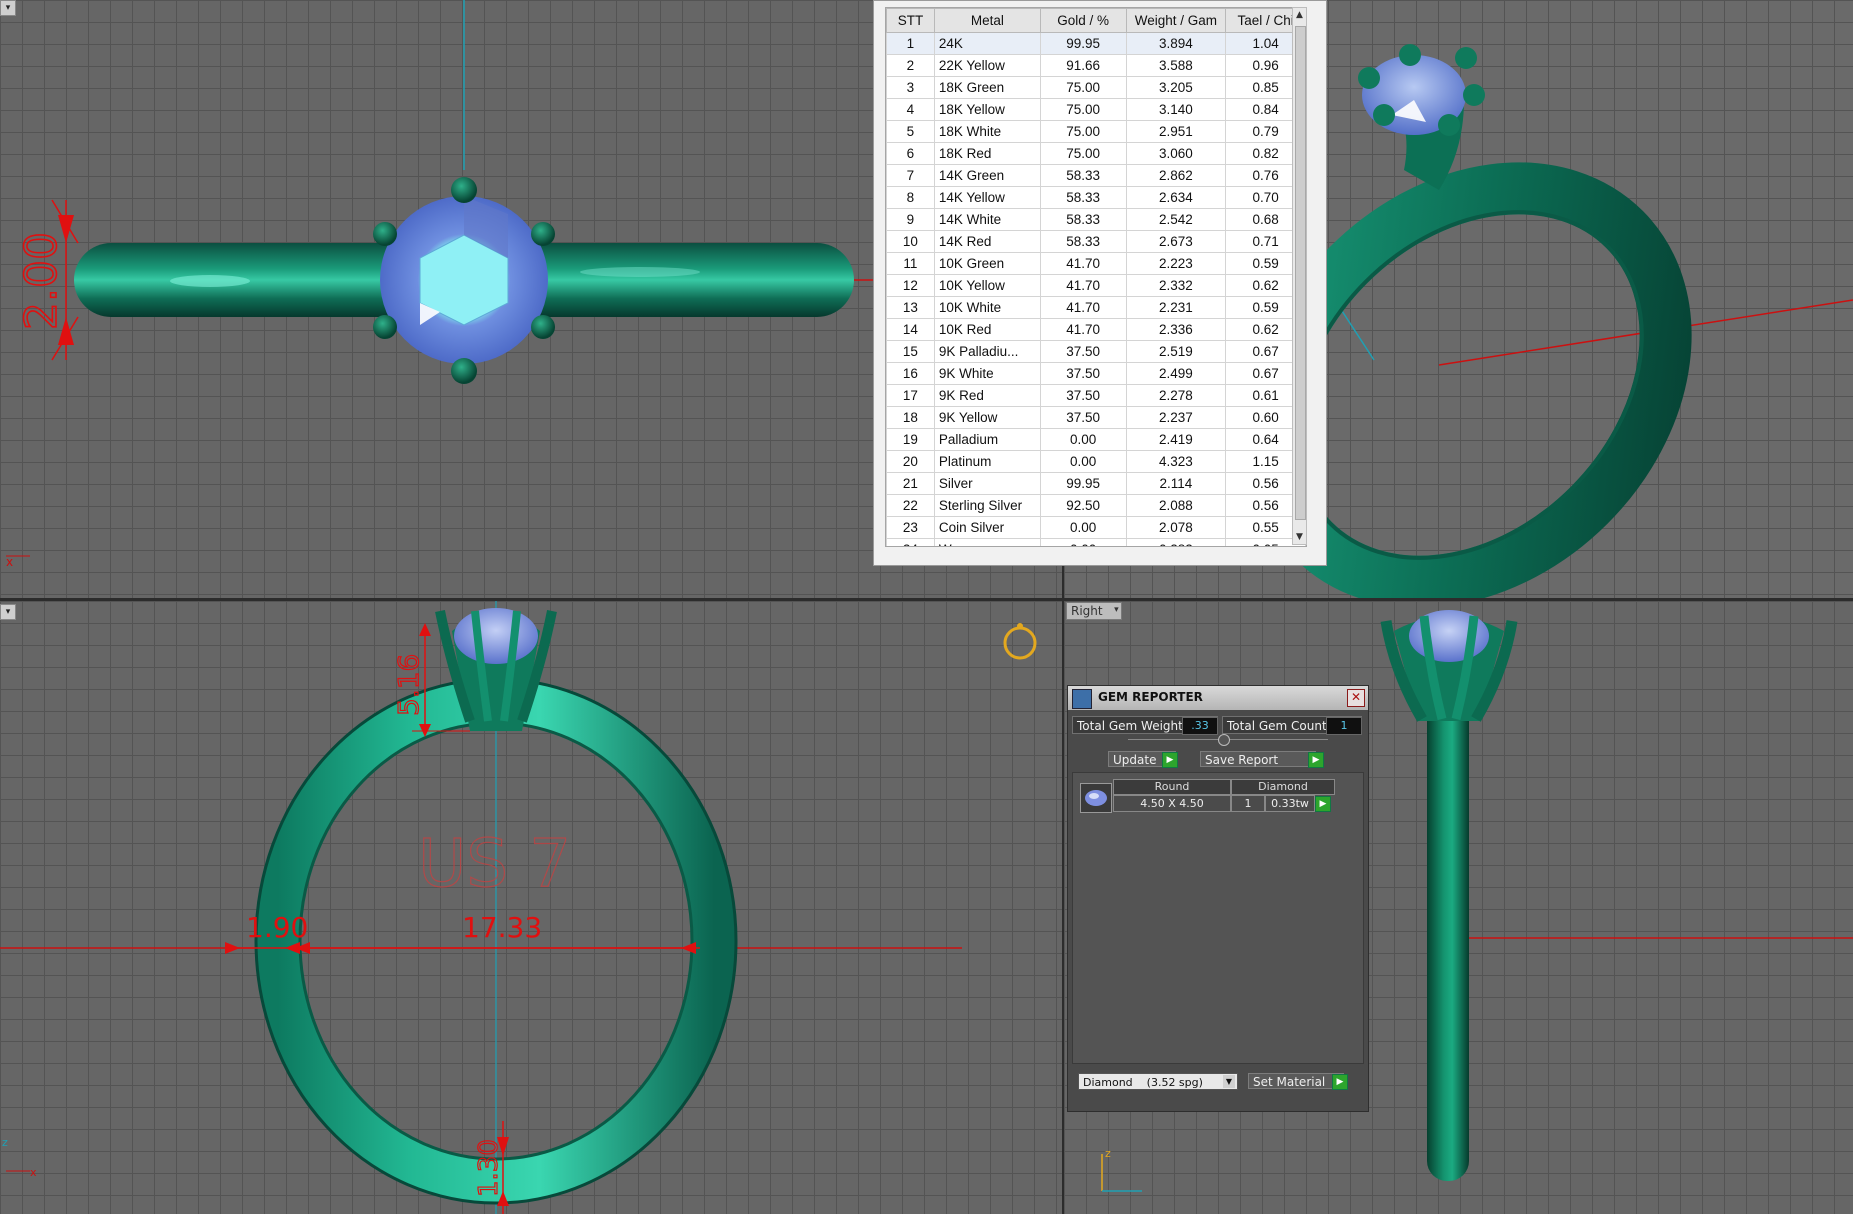  I want to click on set-material-button: Set Material, so click(1296, 1081).